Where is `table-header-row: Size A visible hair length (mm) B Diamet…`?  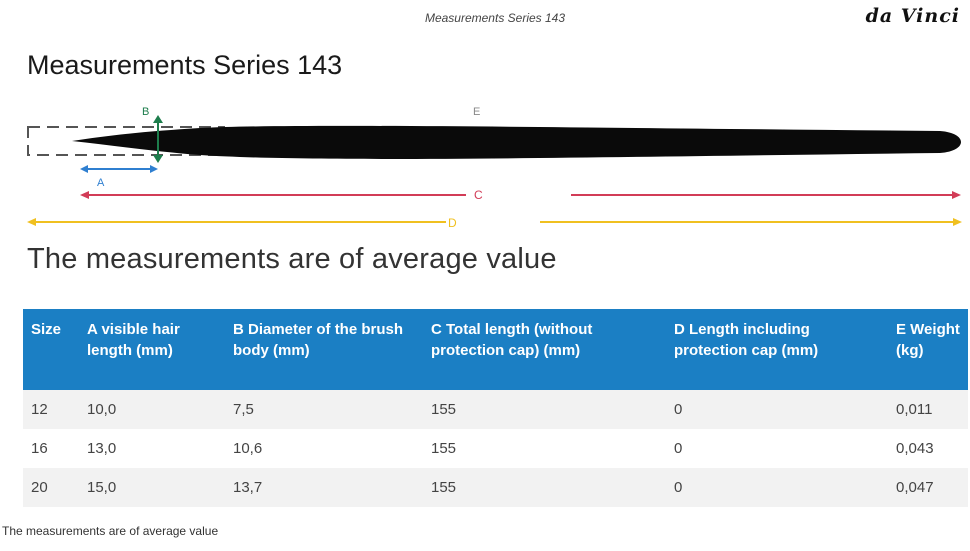
table-header-row: Size A visible hair length (mm) B Diamet… is located at coordinates (495, 349).